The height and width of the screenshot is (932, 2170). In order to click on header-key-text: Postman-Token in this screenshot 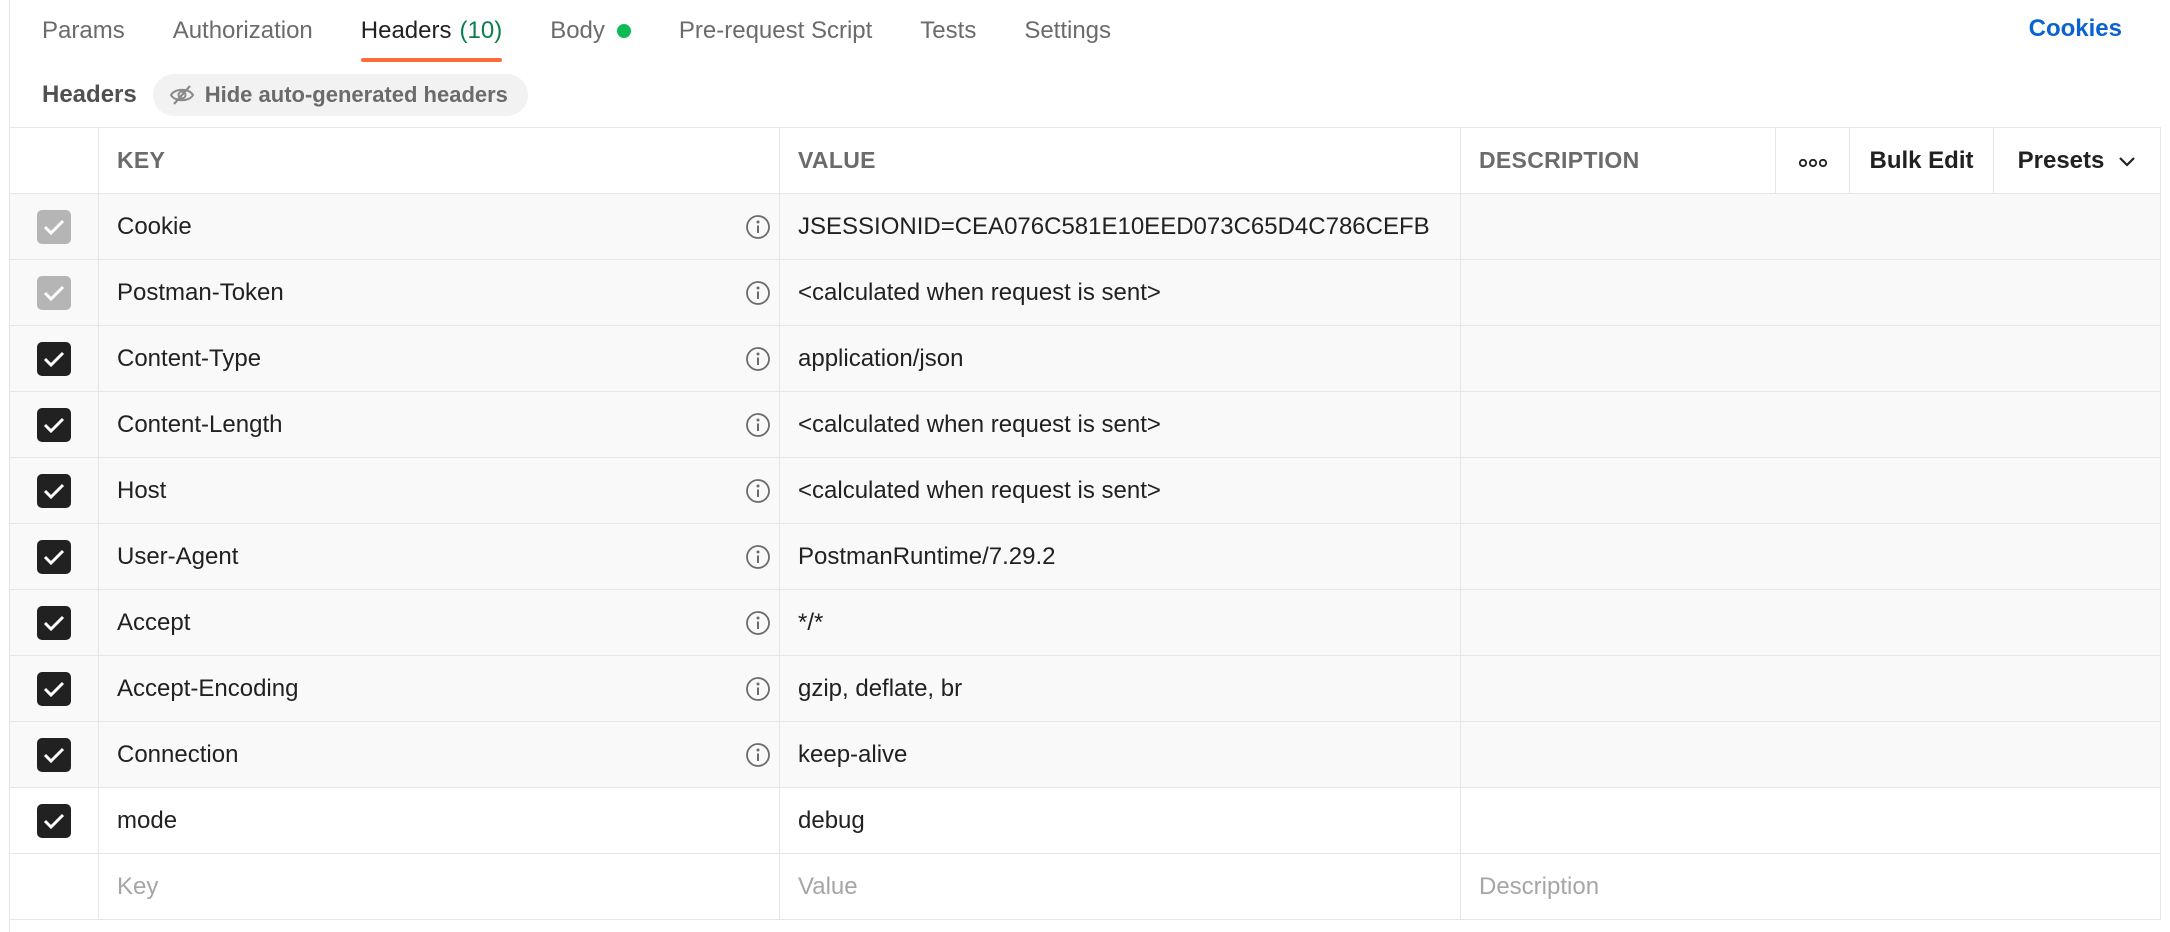, I will do `click(200, 292)`.